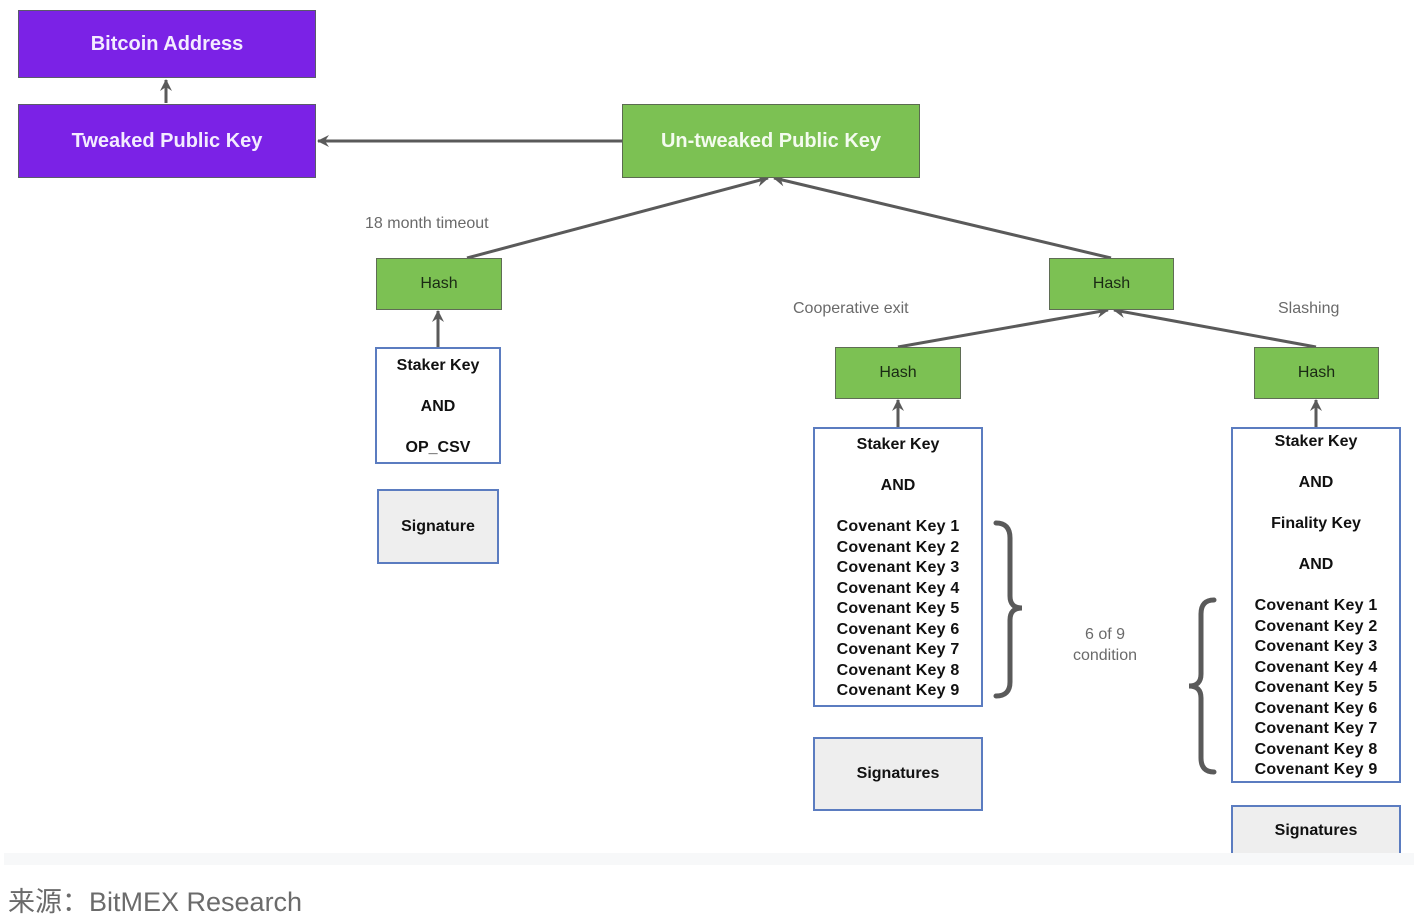  What do you see at coordinates (709, 859) in the screenshot?
I see `image-bottom-edge` at bounding box center [709, 859].